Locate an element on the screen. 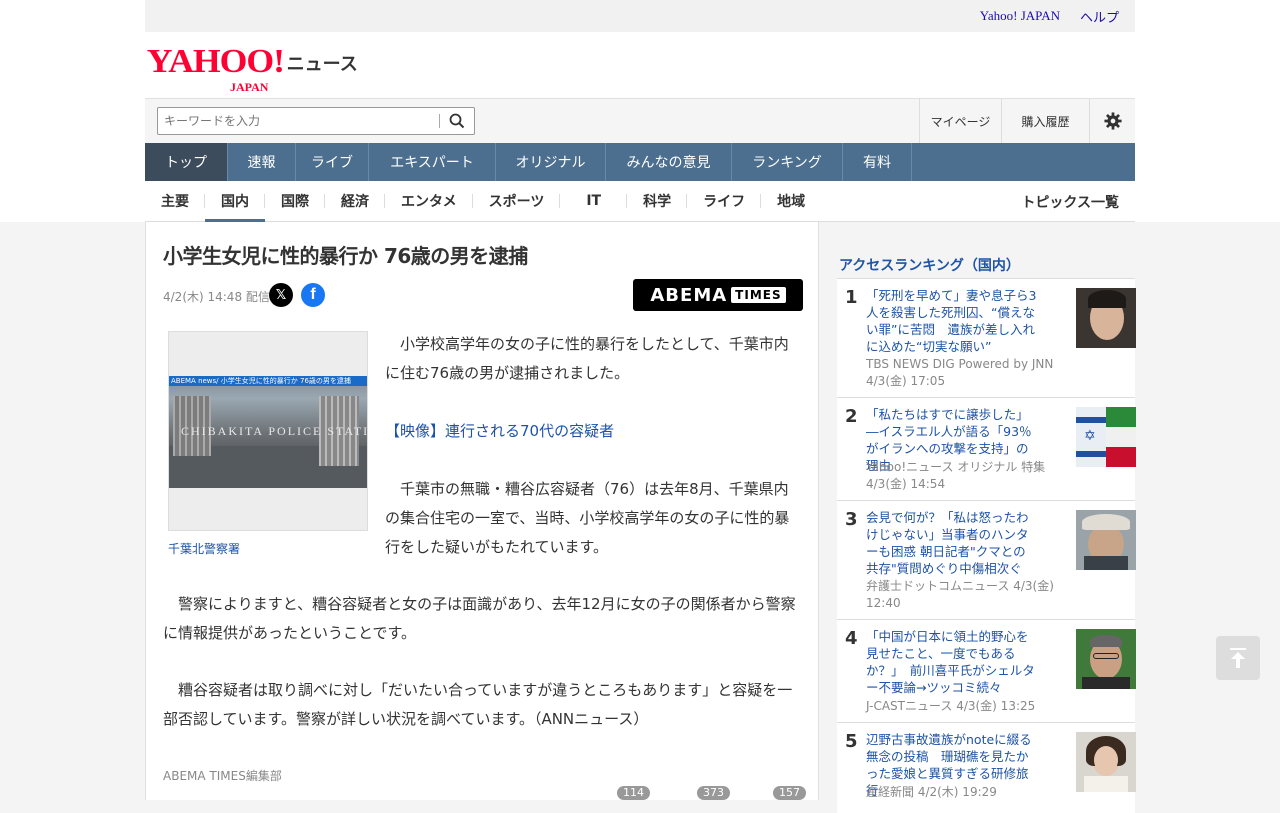  nav-breaking: 速報 is located at coordinates (262, 162).